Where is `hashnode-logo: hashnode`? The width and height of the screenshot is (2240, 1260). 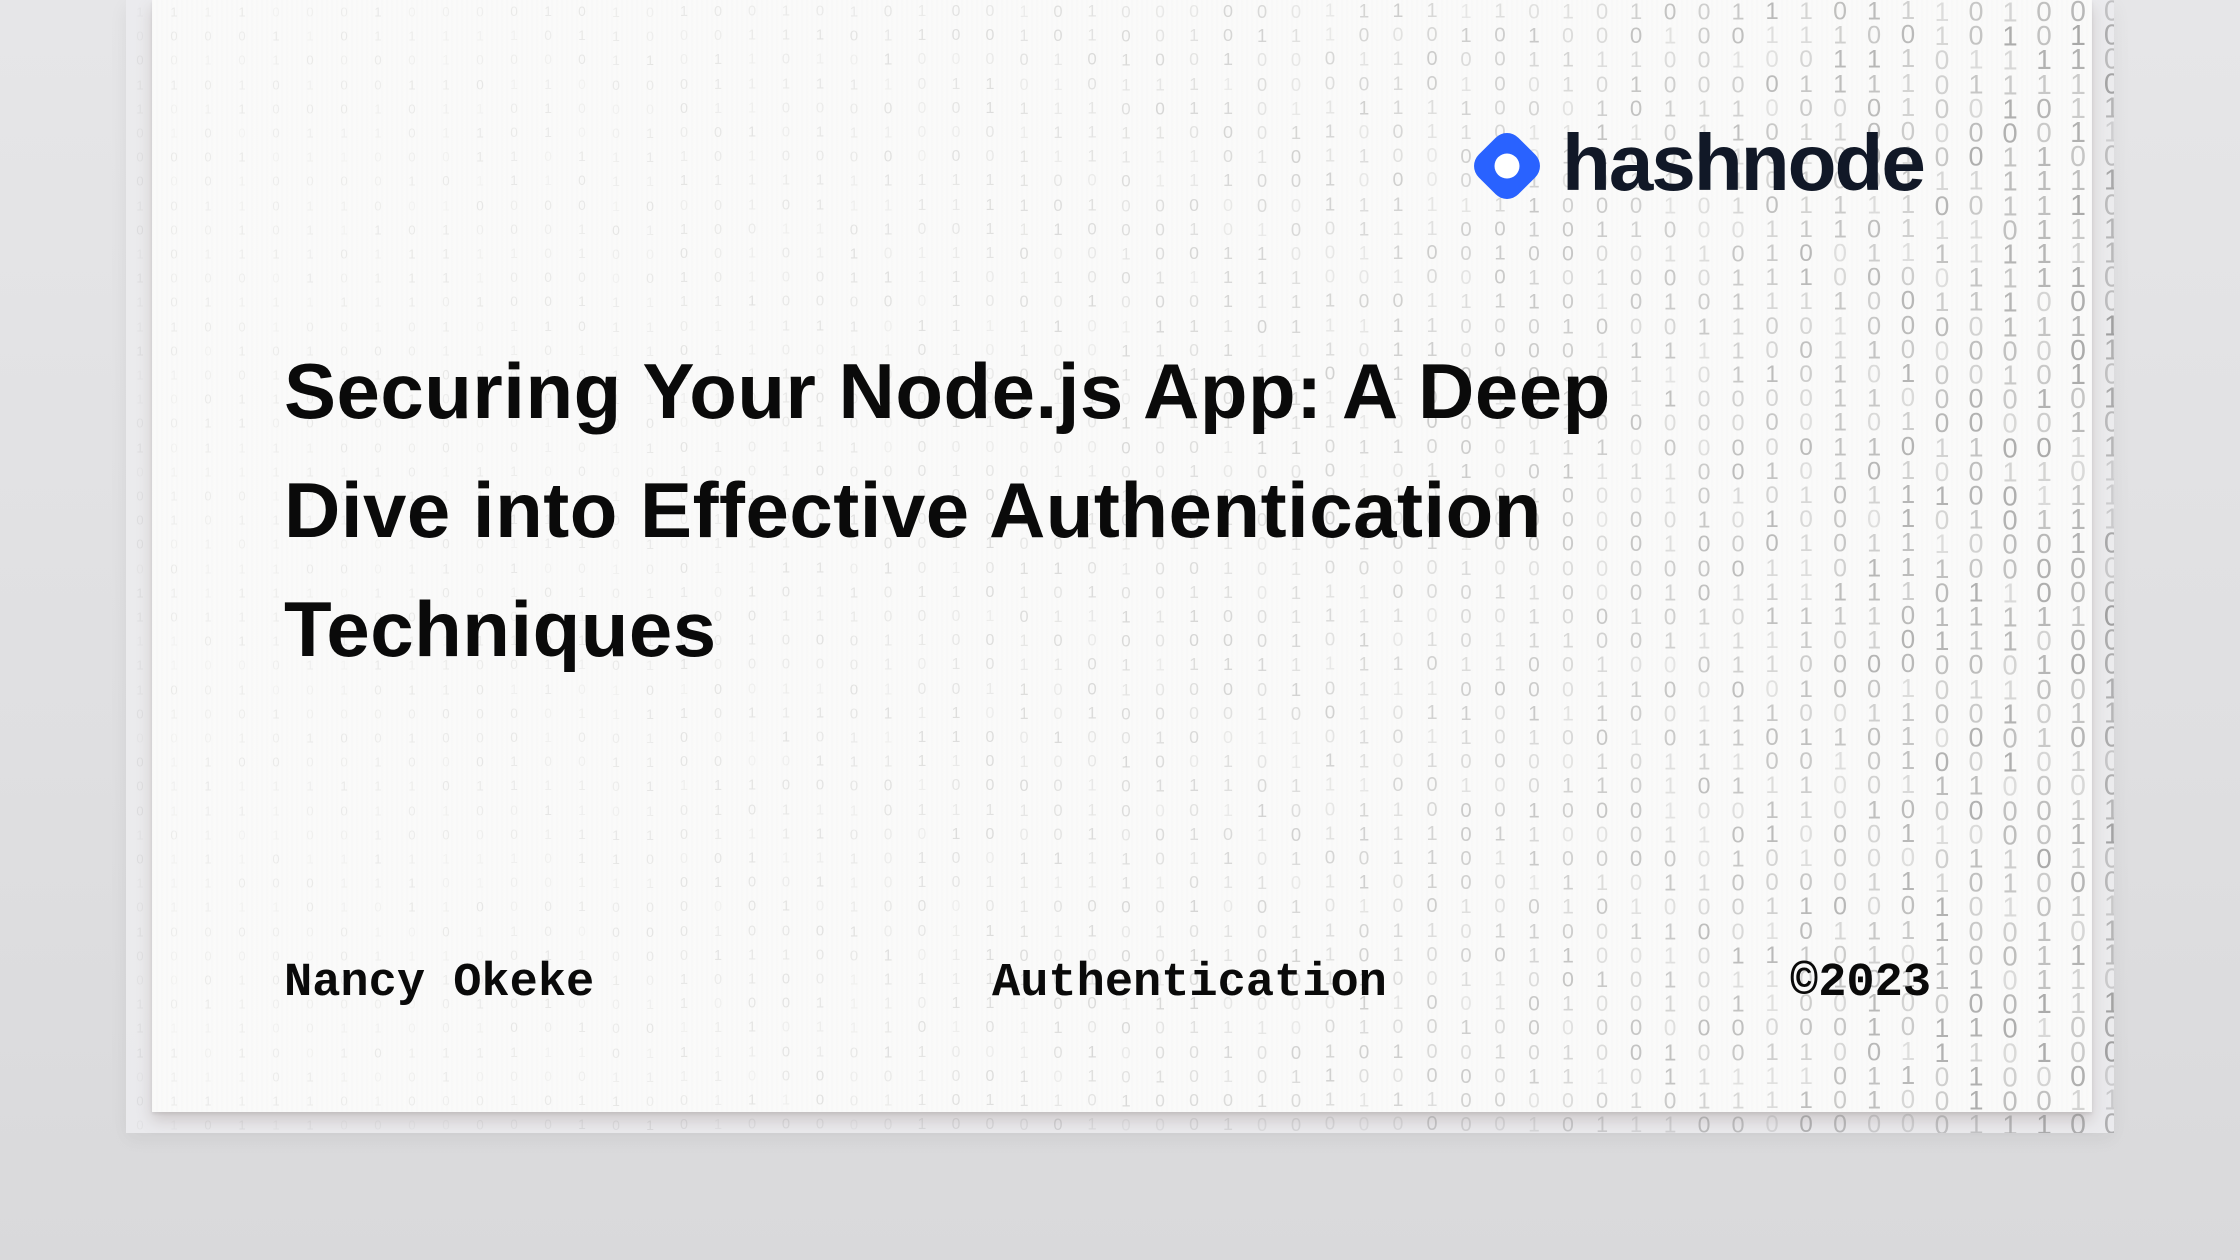
hashnode-logo: hashnode is located at coordinates (1696, 165).